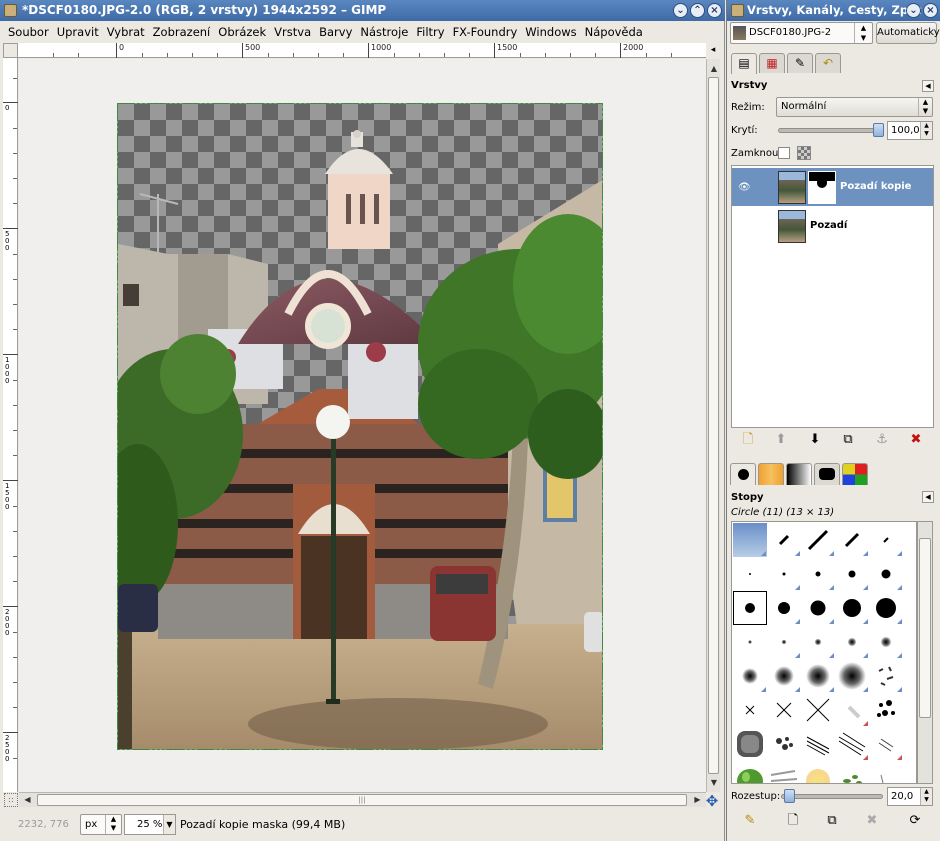 This screenshot has height=841, width=940. I want to click on spacing-slider-thumb, so click(789, 796).